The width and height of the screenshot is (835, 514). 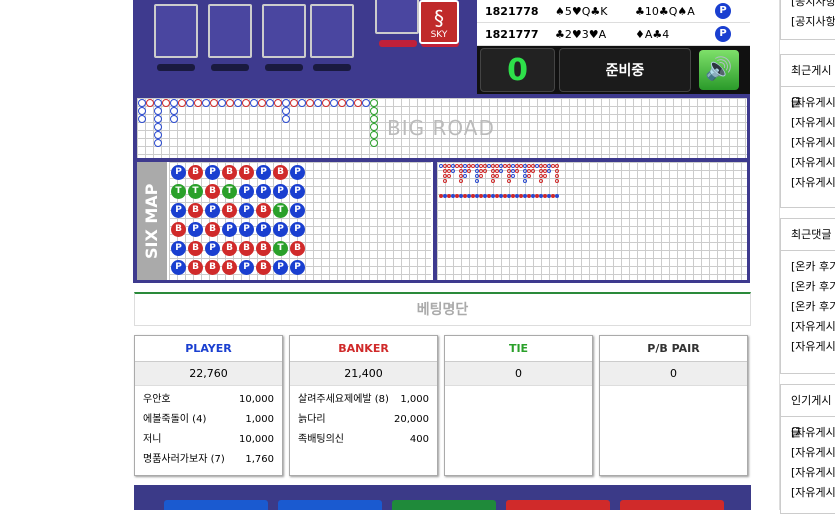 What do you see at coordinates (592, 221) in the screenshot?
I see `derived-roads-board` at bounding box center [592, 221].